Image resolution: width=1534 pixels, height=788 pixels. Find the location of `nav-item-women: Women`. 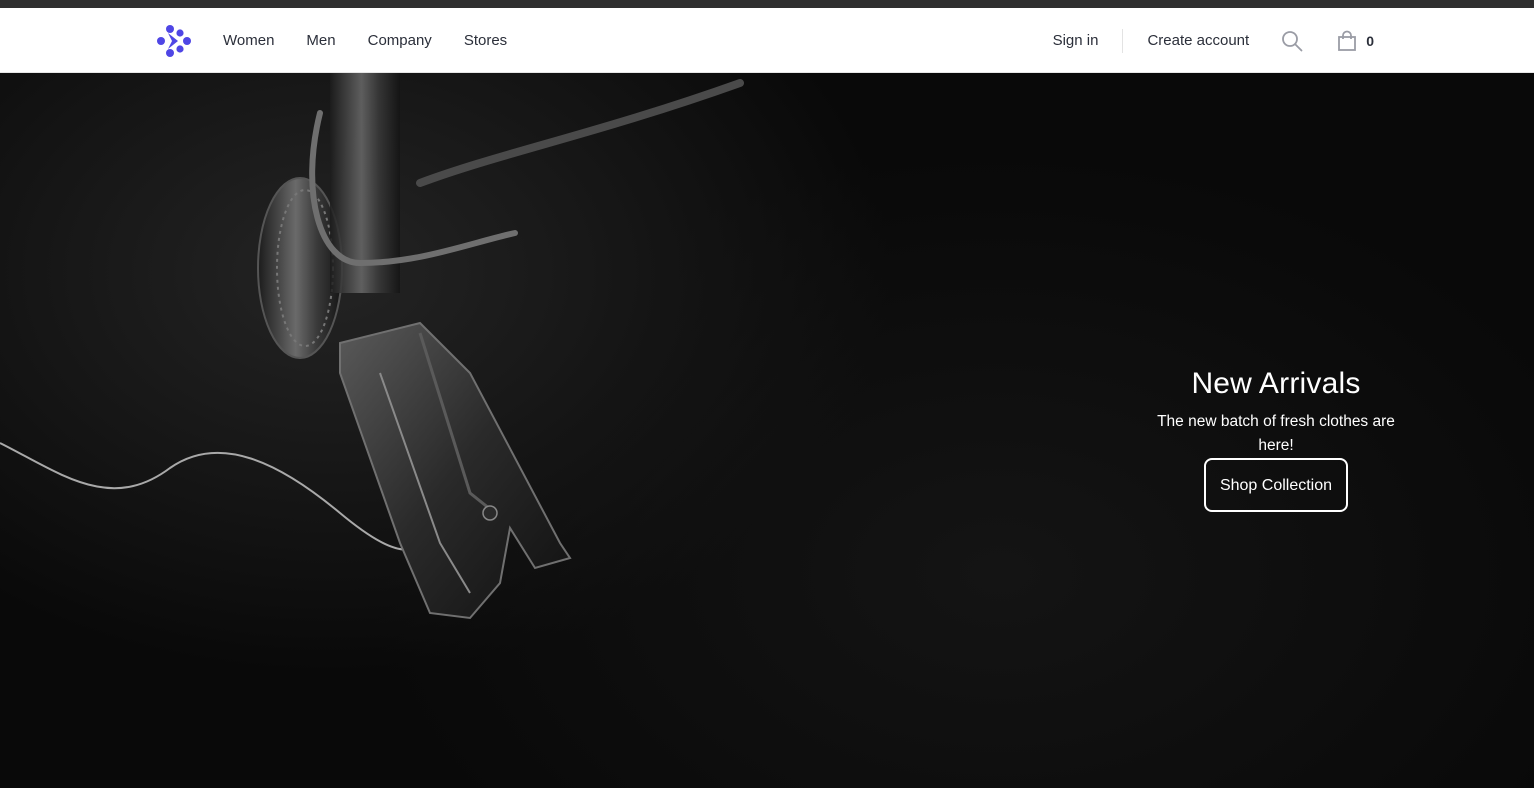

nav-item-women: Women is located at coordinates (248, 40).